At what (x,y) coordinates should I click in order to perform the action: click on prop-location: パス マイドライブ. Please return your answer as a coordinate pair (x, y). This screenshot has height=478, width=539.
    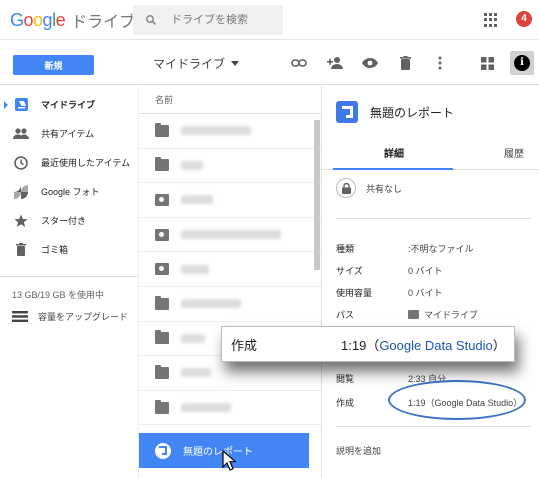
    Looking at the image, I should click on (407, 314).